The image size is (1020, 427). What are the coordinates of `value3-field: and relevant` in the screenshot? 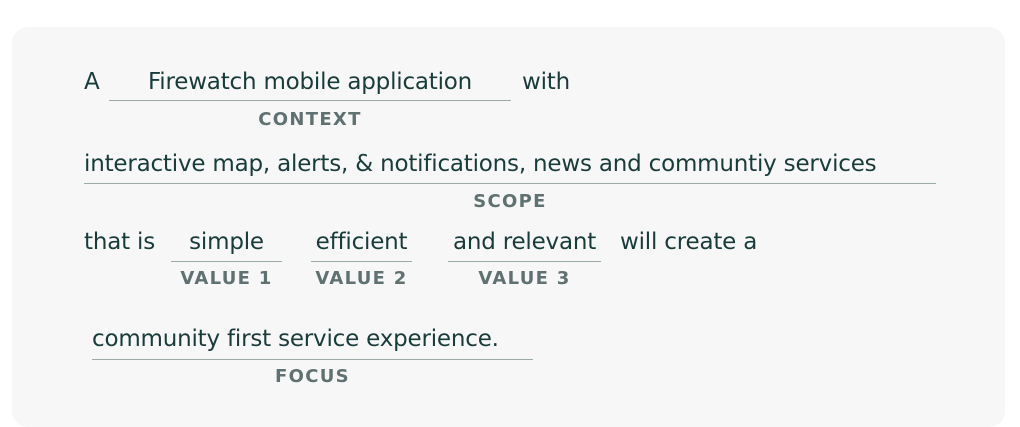 It's located at (524, 245).